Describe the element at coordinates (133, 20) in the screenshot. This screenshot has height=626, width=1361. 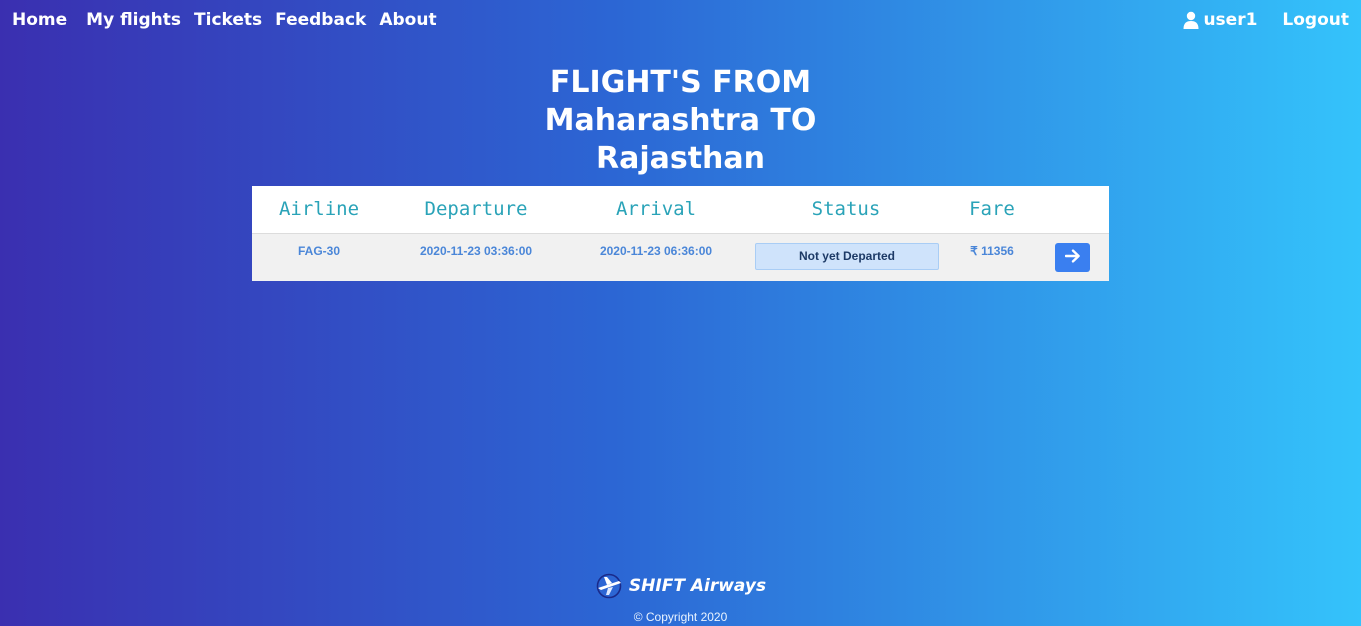
I see `nav-my-flights-link: My flights` at that location.